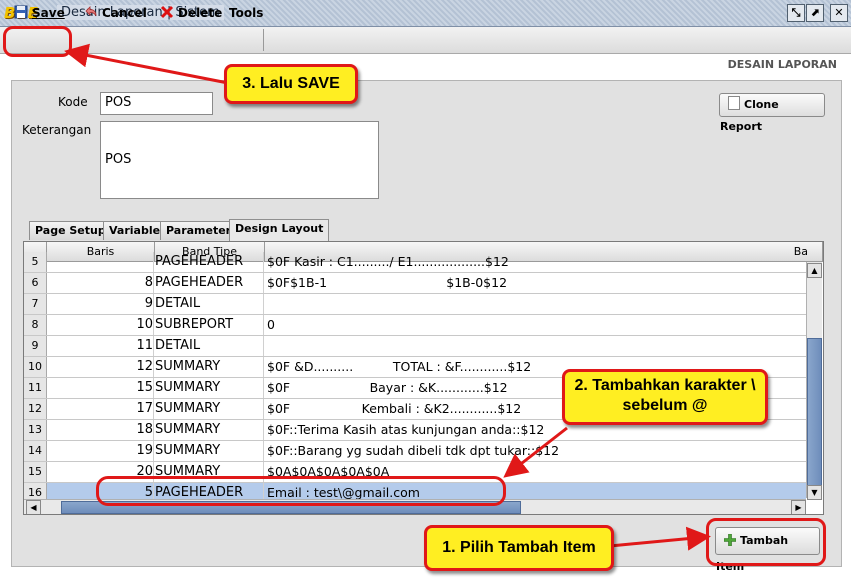  I want to click on callout-step-3: 3. Lalu SAVE, so click(291, 84).